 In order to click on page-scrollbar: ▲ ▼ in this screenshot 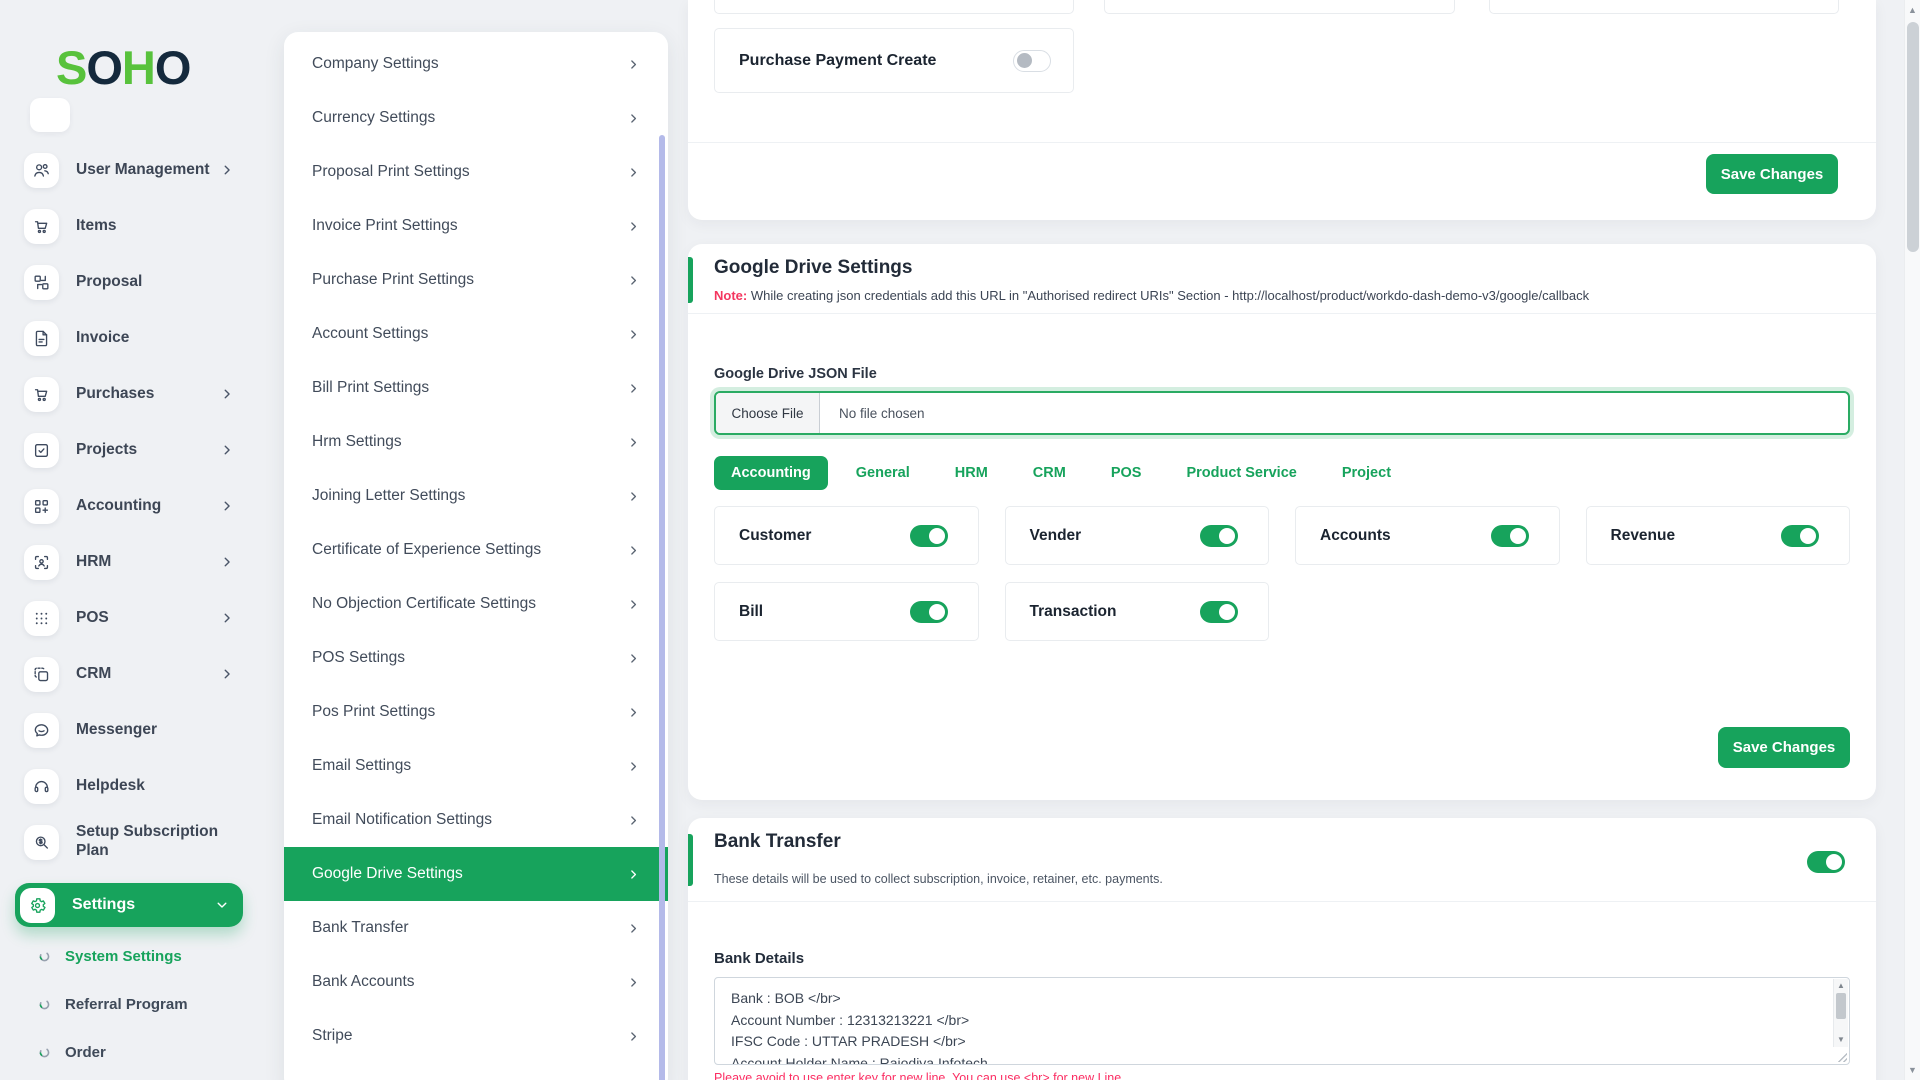, I will do `click(1912, 540)`.